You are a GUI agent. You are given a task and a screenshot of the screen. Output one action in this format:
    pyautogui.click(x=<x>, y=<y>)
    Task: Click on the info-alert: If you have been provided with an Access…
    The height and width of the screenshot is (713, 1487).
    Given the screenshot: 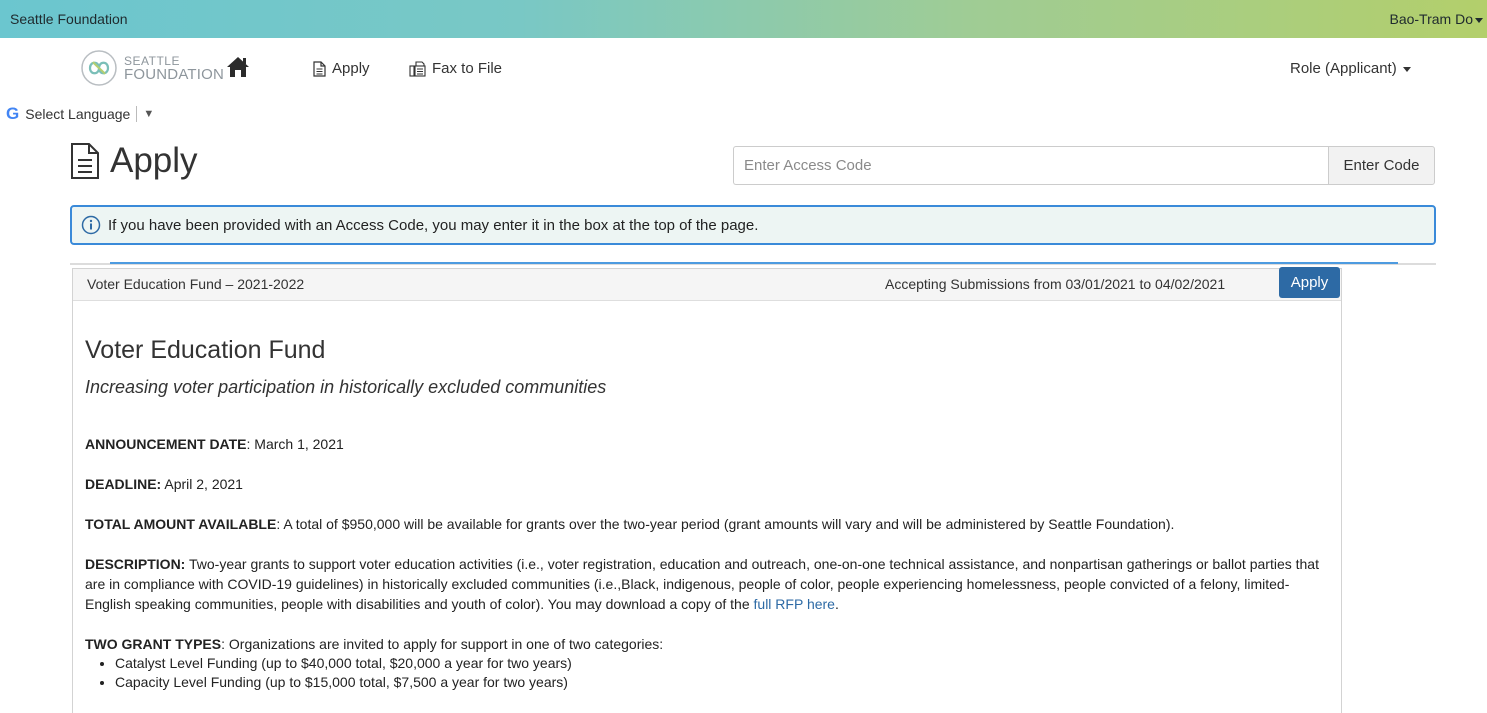 What is the action you would take?
    pyautogui.click(x=753, y=225)
    